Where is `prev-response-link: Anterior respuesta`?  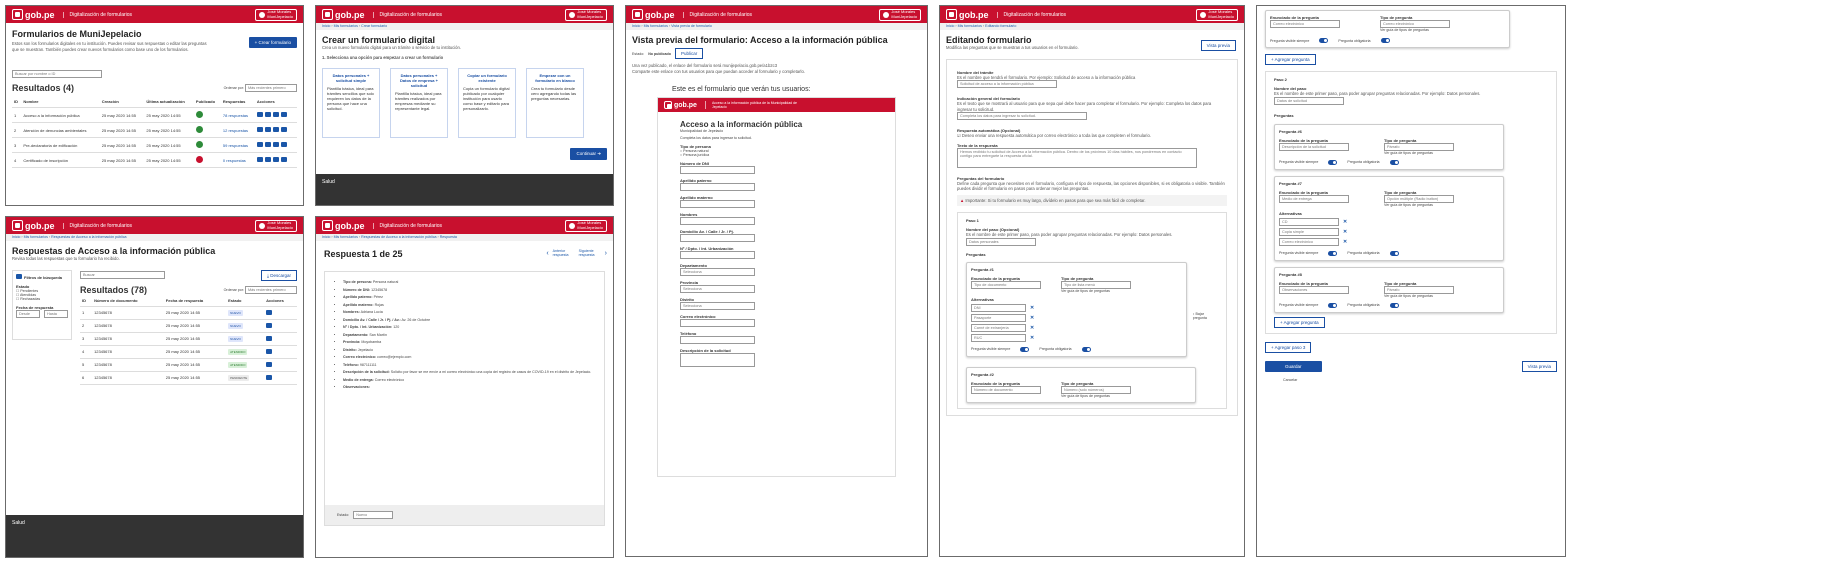 prev-response-link: Anterior respuesta is located at coordinates (564, 253).